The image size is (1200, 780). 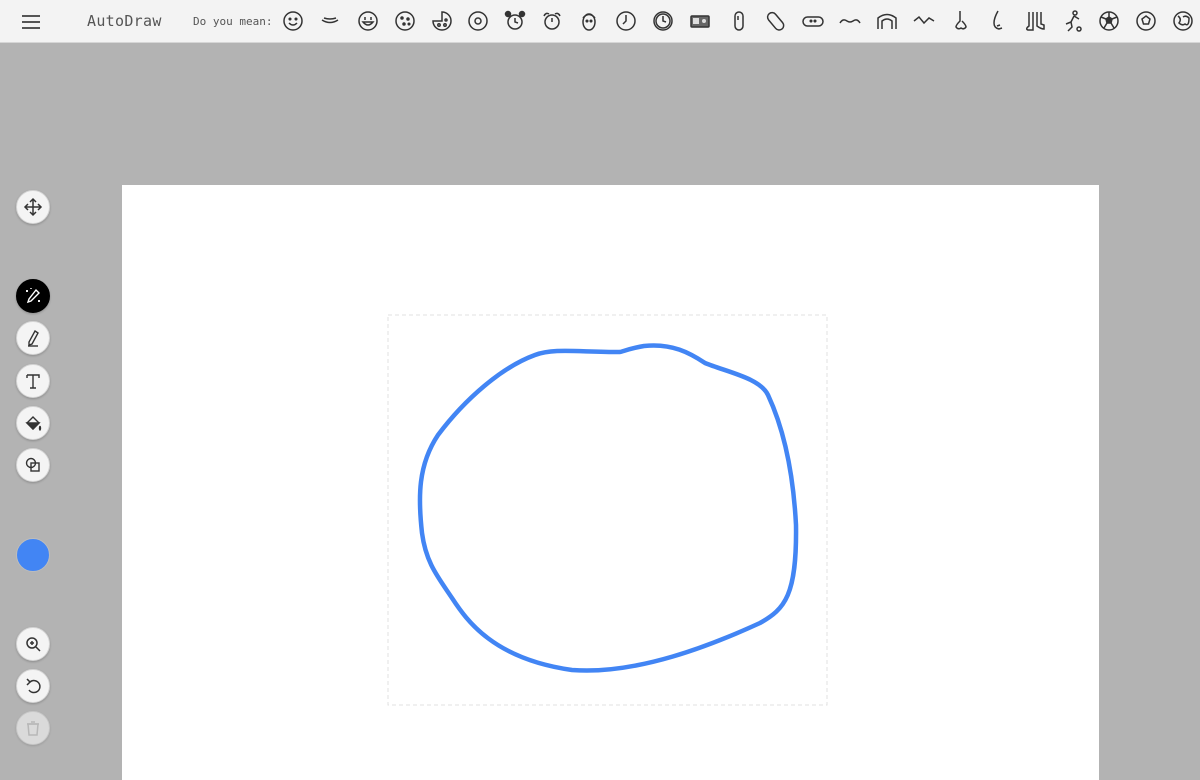 I want to click on feet-icon, so click(x=1035, y=21).